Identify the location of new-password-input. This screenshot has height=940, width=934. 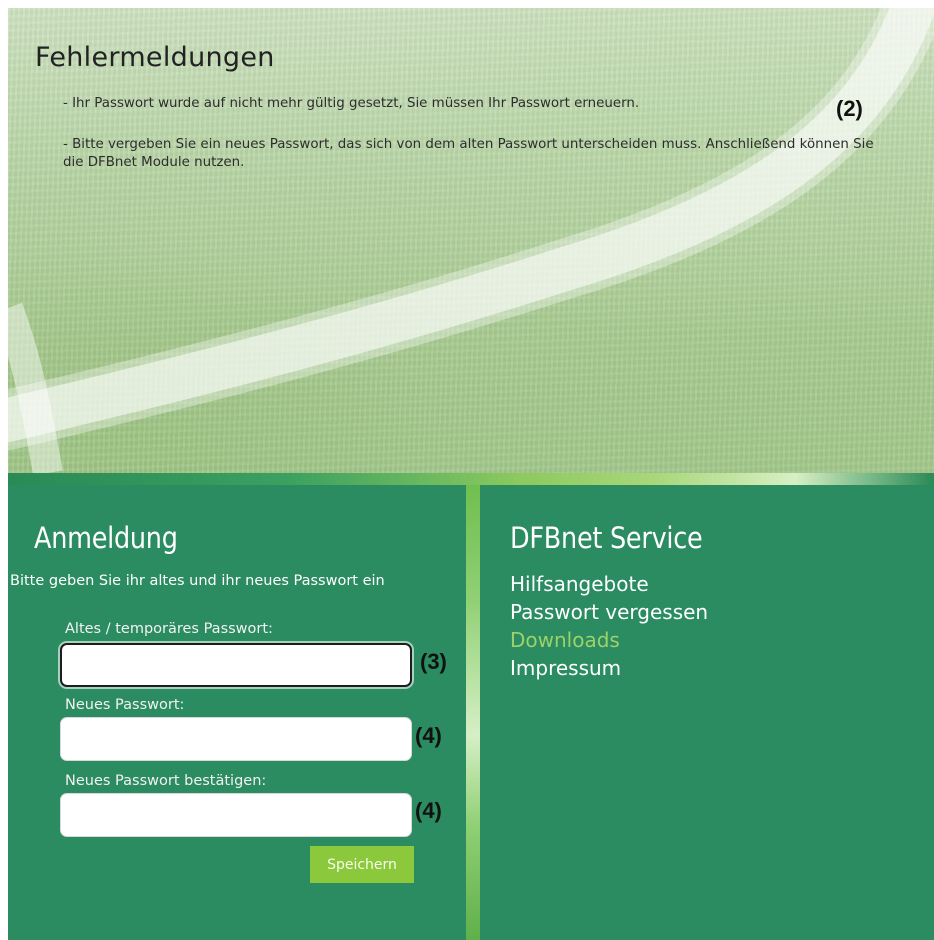
(236, 739).